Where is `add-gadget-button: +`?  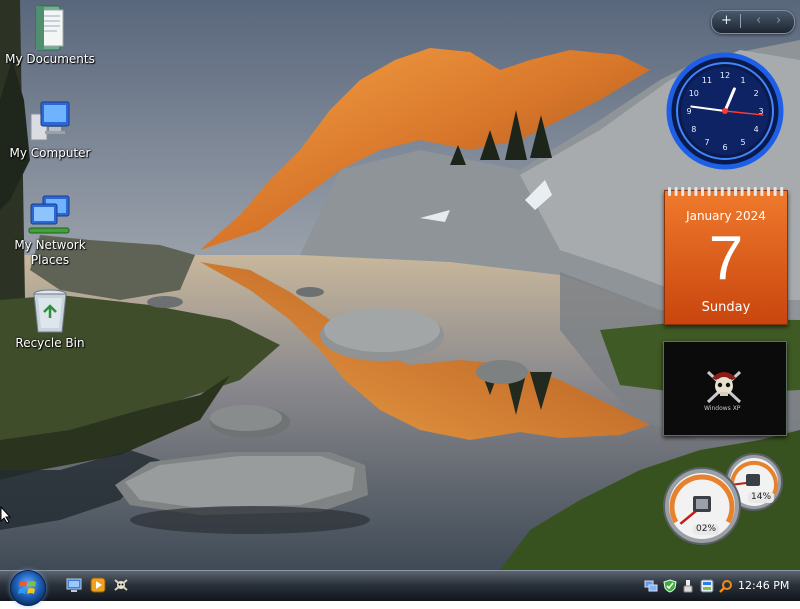
add-gadget-button: + is located at coordinates (726, 21).